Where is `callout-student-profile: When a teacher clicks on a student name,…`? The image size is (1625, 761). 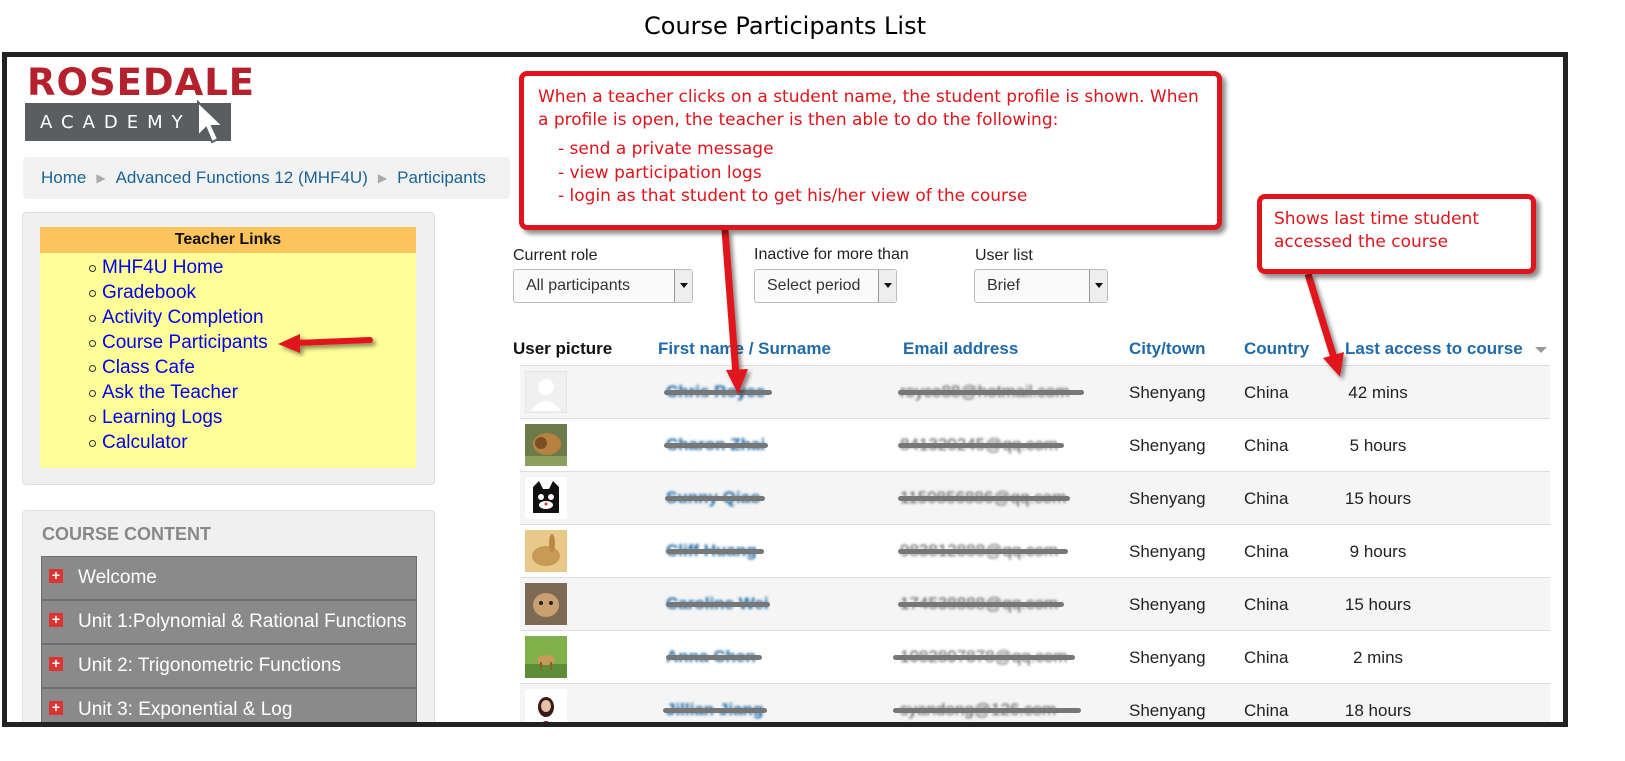 callout-student-profile: When a teacher clicks on a student name,… is located at coordinates (870, 150).